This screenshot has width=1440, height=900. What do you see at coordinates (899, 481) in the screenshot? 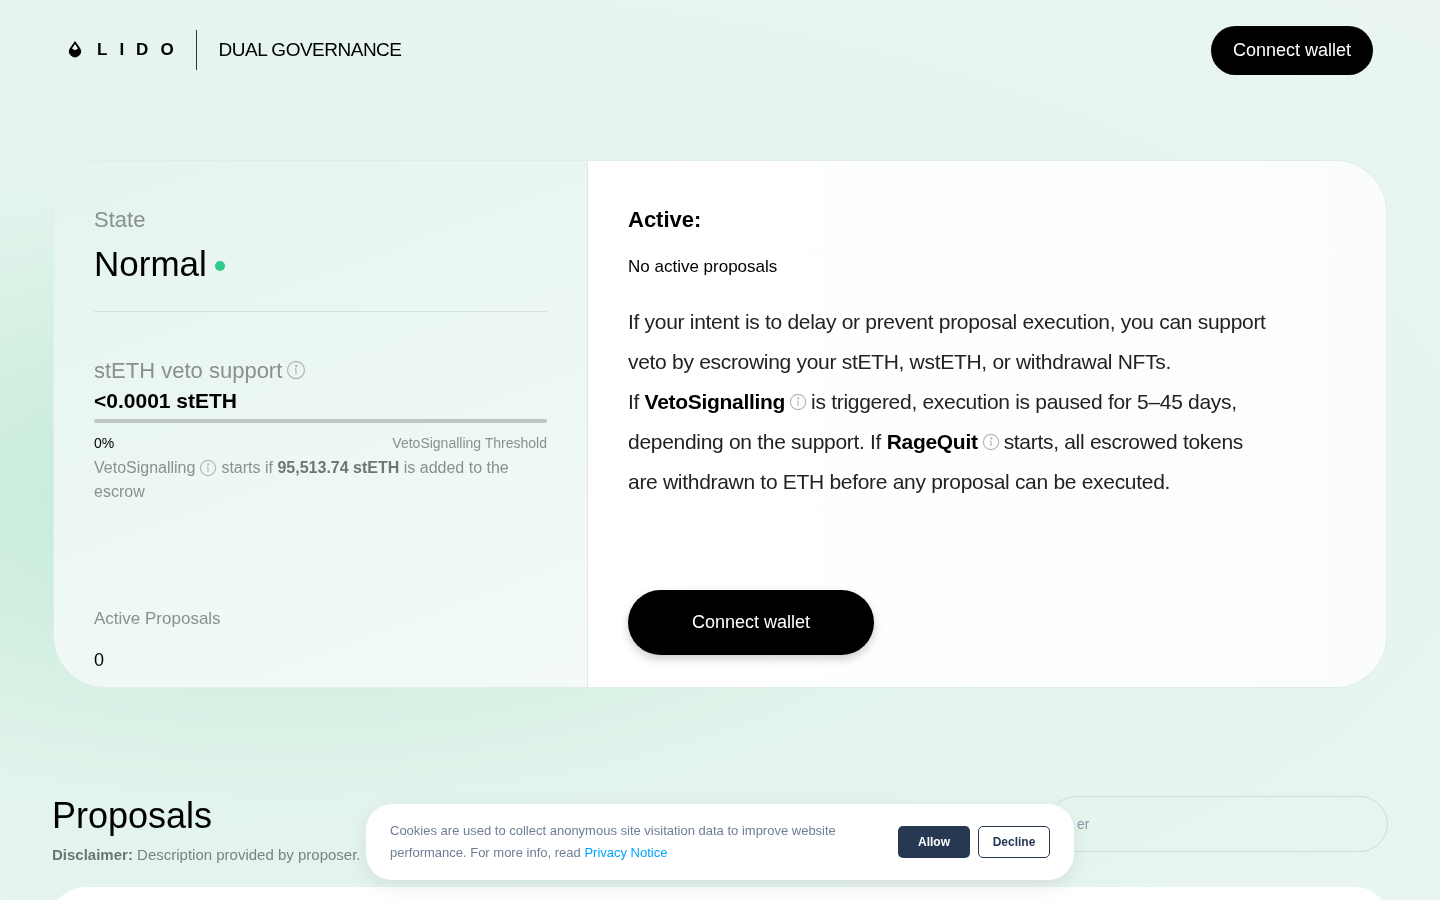
I see `text-line: are withdrawn to ETH before any proposal can be executed.` at bounding box center [899, 481].